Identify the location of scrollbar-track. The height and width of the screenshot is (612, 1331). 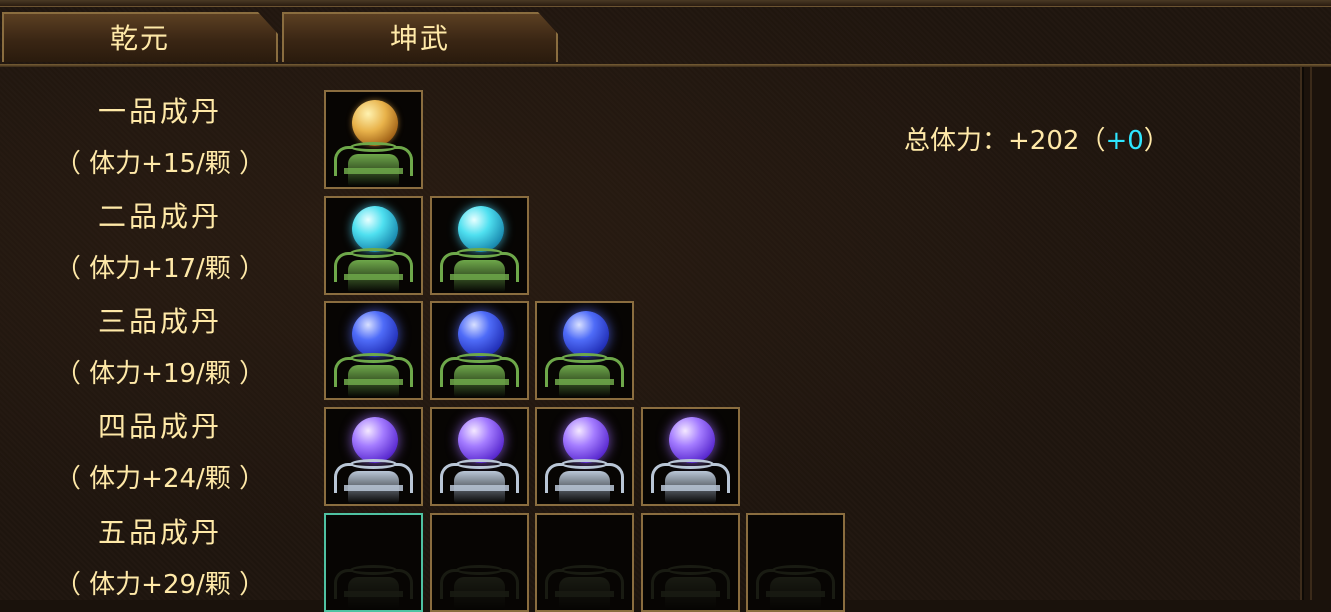
(1315, 333).